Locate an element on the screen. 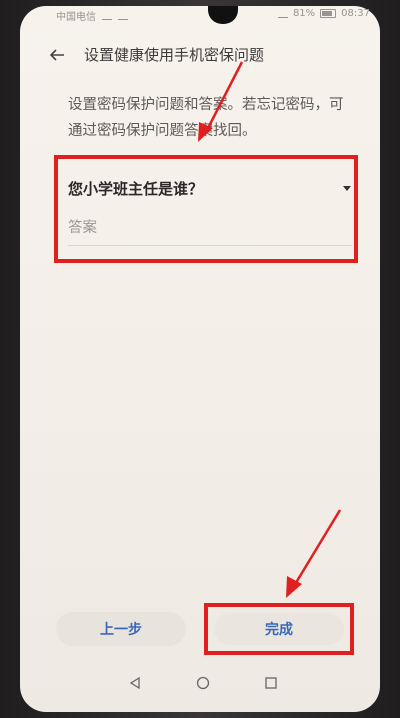 The width and height of the screenshot is (400, 718). description-text: 设置密码保护问题和答案。若忘记密码，可通过密码保护问题答案找回。 is located at coordinates (206, 118).